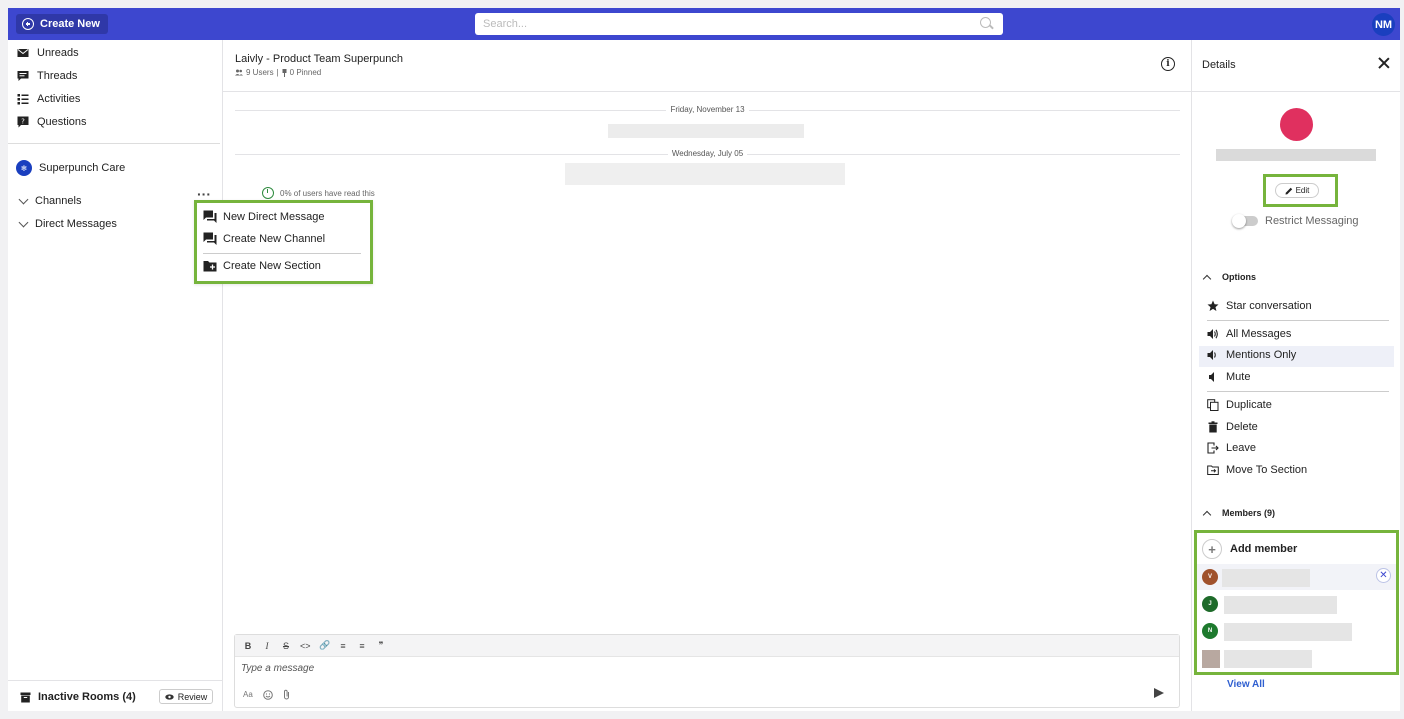 This screenshot has width=1404, height=719. What do you see at coordinates (691, 668) in the screenshot?
I see `message-input` at bounding box center [691, 668].